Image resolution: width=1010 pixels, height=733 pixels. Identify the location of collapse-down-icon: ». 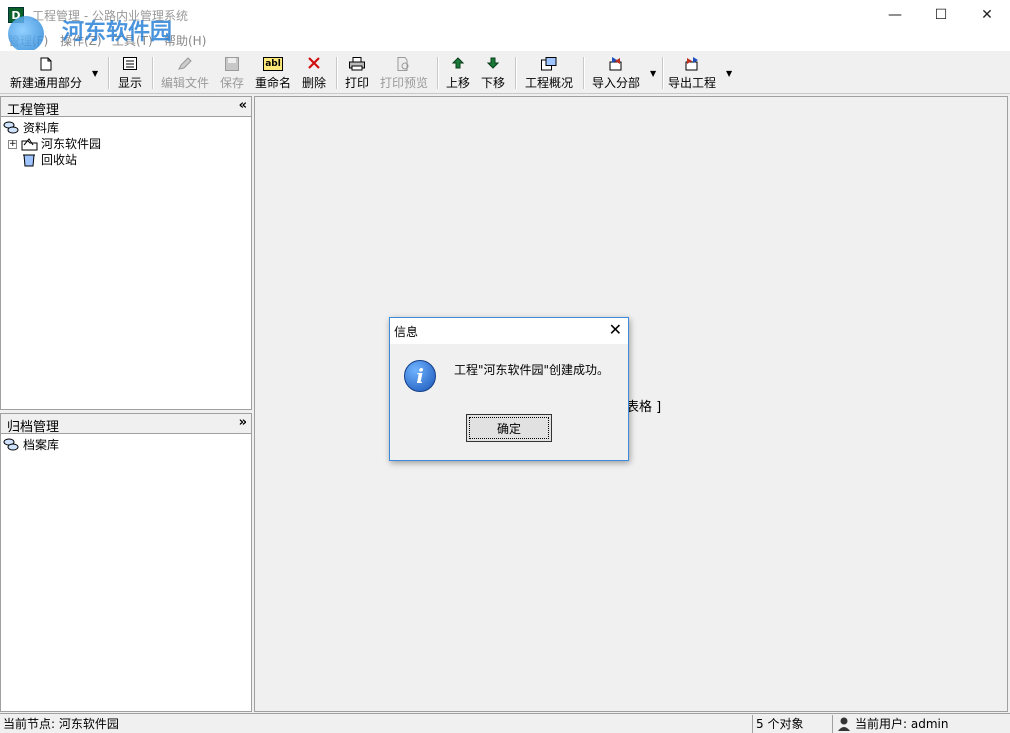
(243, 422).